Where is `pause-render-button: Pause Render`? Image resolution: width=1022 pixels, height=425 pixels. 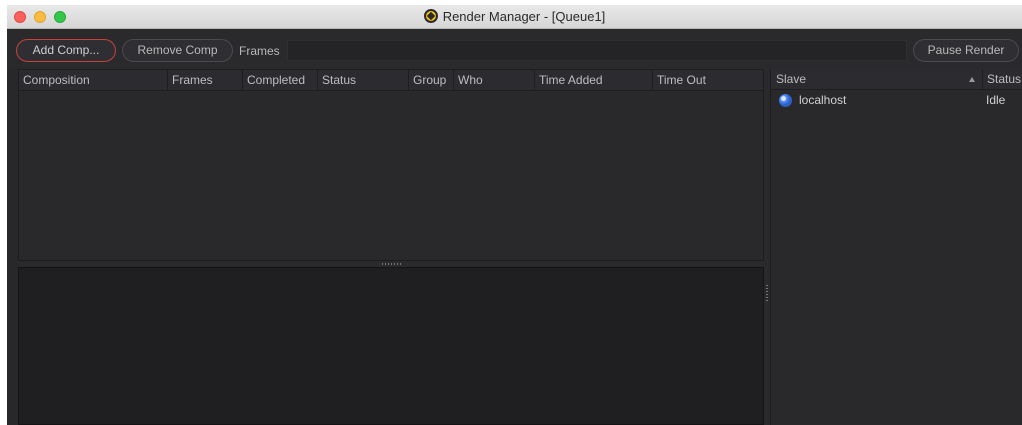 pause-render-button: Pause Render is located at coordinates (966, 50).